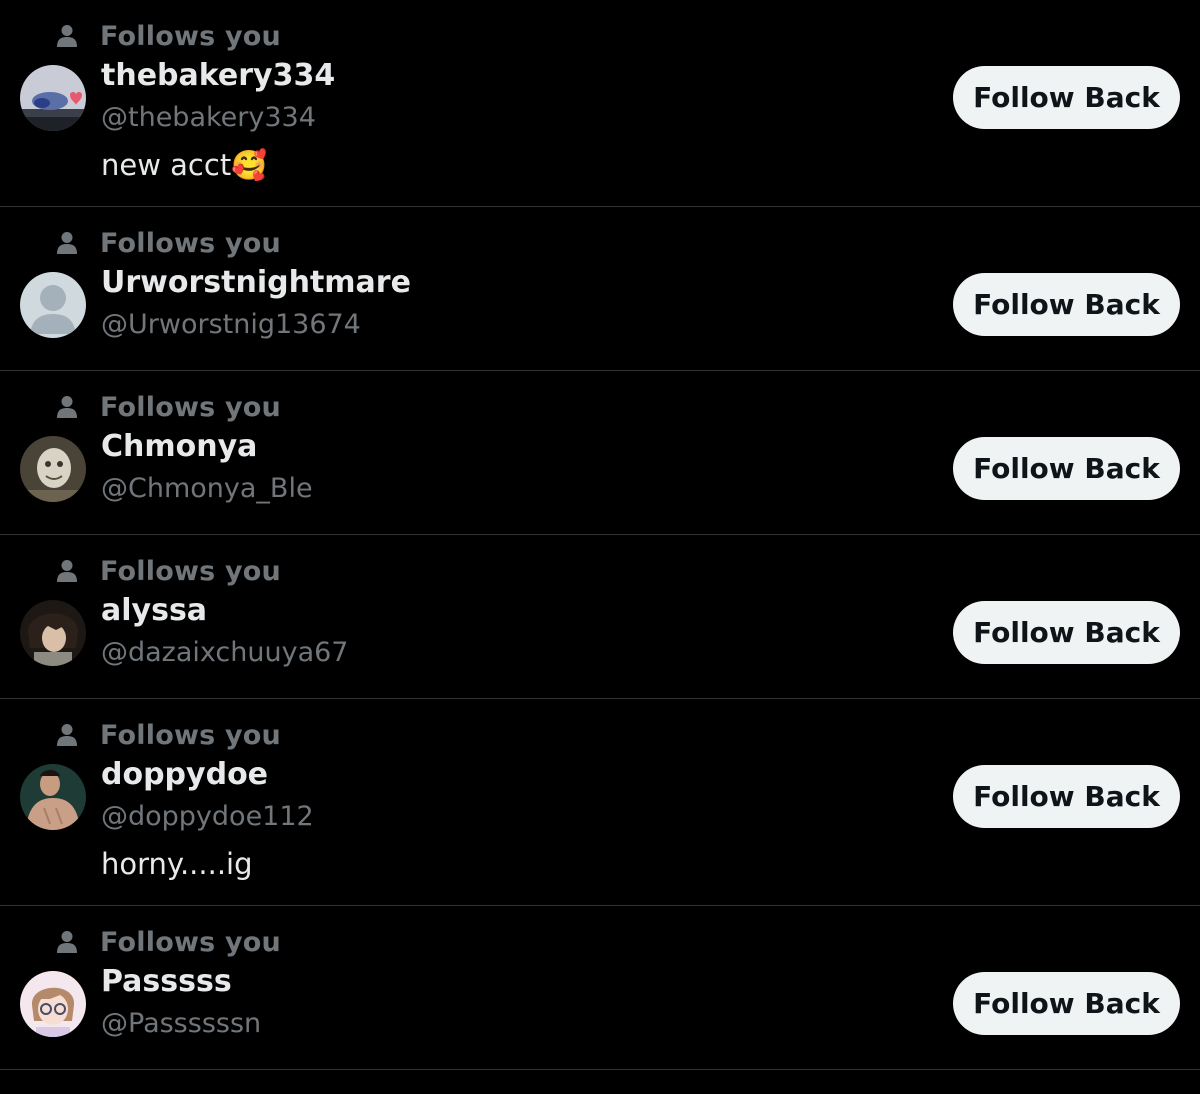 The height and width of the screenshot is (1094, 1200). Describe the element at coordinates (207, 488) in the screenshot. I see `username: @Chmonya_Ble` at that location.